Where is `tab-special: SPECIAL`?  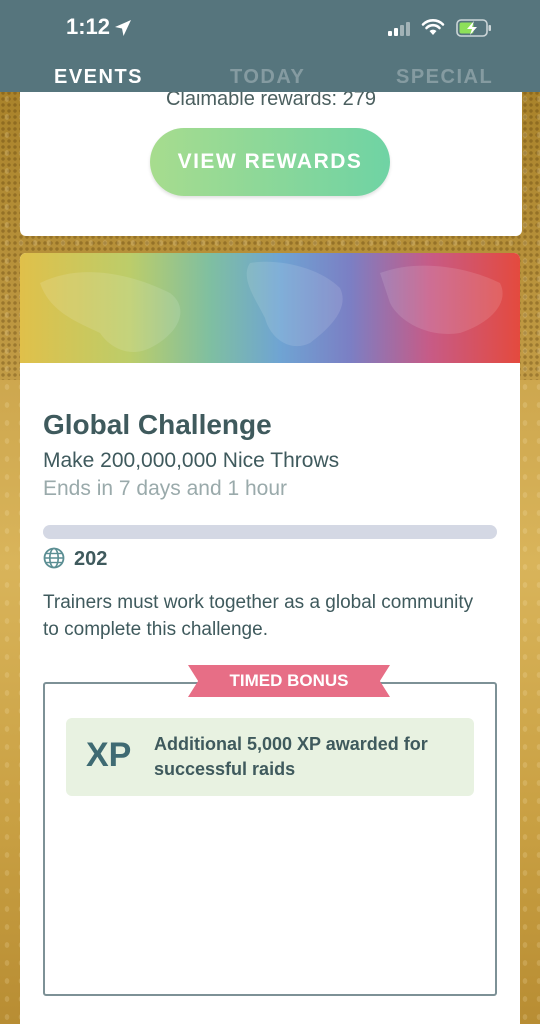 tab-special: SPECIAL is located at coordinates (444, 77).